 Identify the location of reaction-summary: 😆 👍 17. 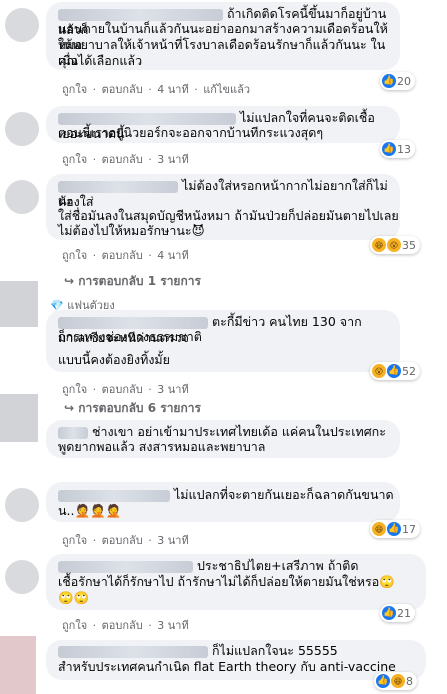
(395, 529).